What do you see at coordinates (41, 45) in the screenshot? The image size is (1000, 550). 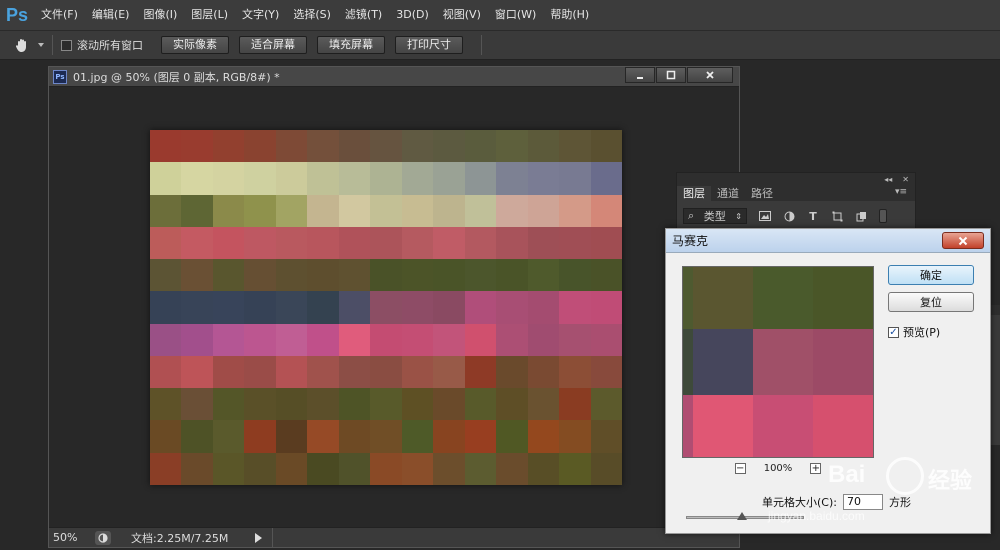 I see `tool-preset-dropdown-icon` at bounding box center [41, 45].